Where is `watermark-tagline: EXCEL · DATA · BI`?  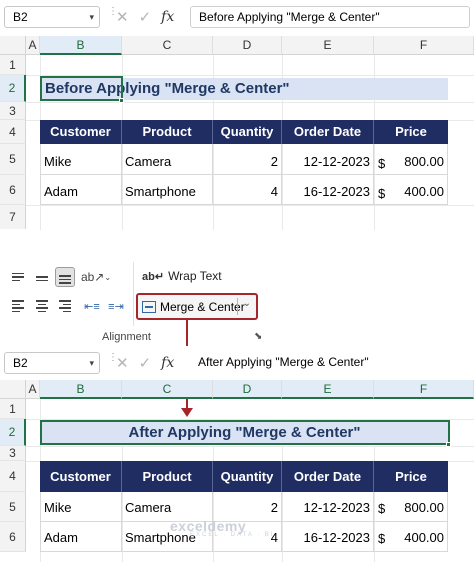
watermark-tagline: EXCEL · DATA · BI is located at coordinates (232, 535).